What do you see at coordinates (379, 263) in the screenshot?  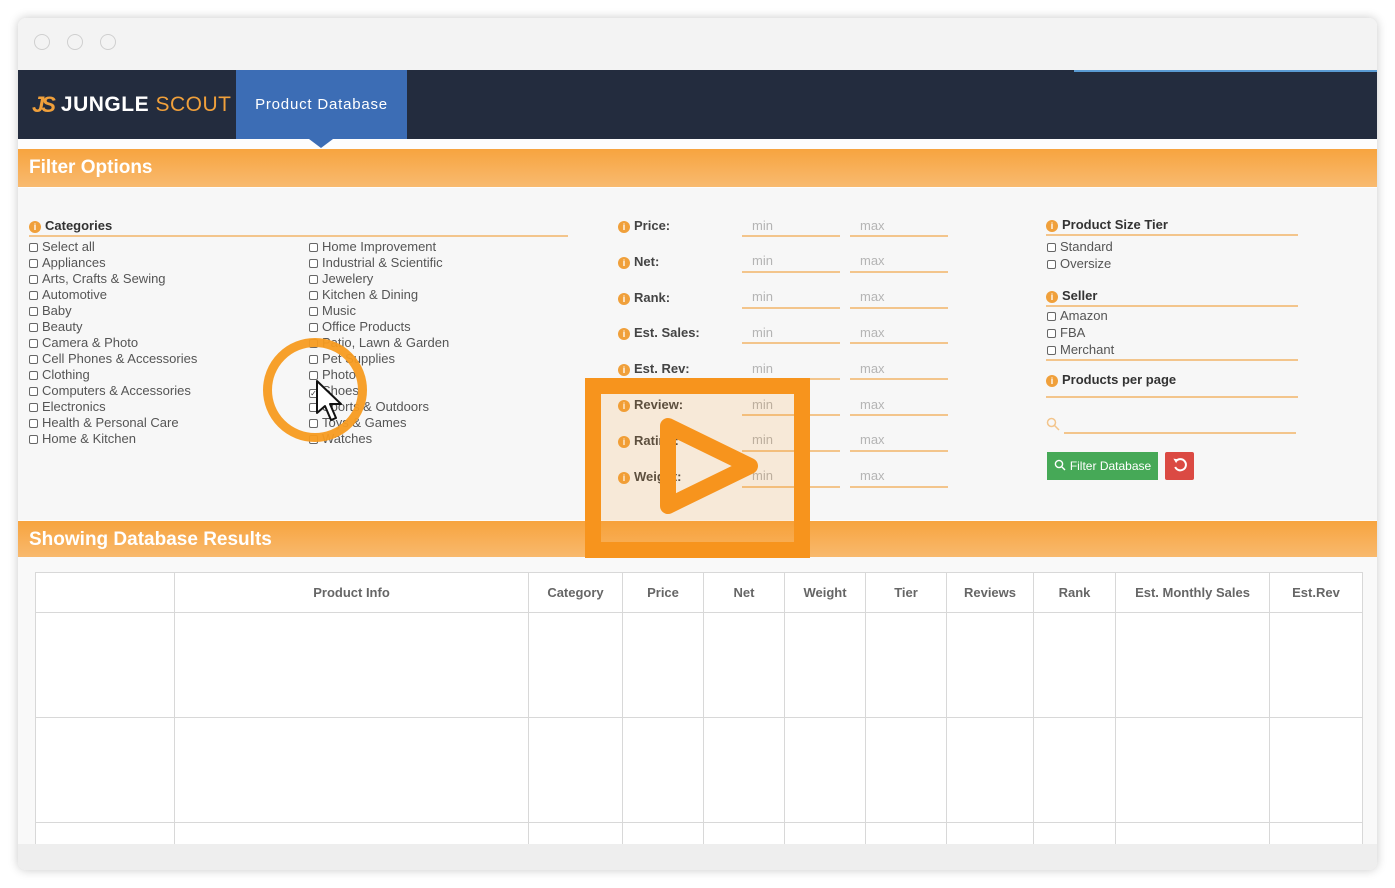 I see `category-industrial-scientific: Industrial & Scientific` at bounding box center [379, 263].